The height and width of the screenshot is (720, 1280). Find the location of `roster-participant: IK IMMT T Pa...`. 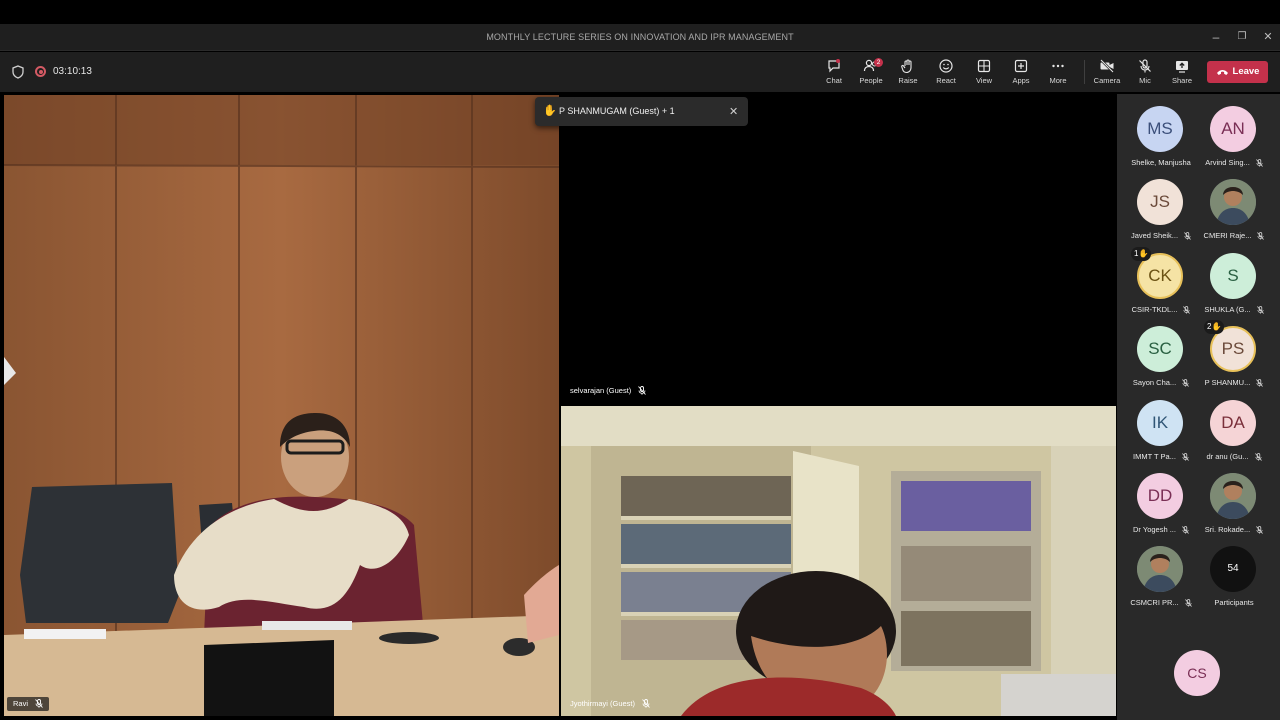

roster-participant: IK IMMT T Pa... is located at coordinates (1161, 424).